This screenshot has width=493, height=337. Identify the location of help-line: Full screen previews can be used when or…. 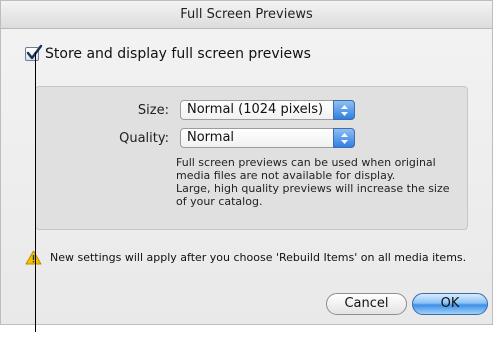
(306, 162).